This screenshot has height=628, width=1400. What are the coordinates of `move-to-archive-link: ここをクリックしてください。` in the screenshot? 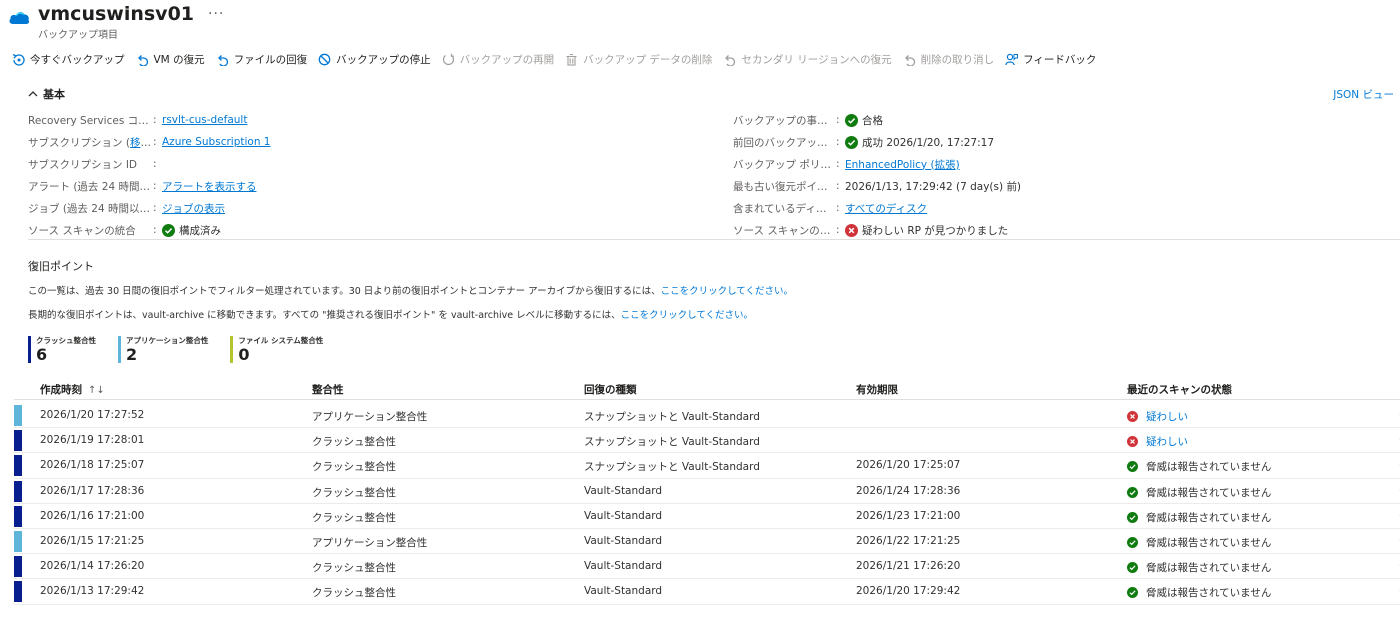 It's located at (687, 315).